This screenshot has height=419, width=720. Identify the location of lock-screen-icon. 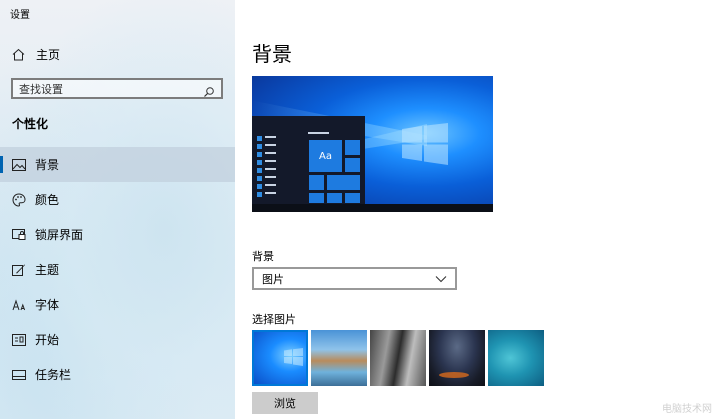
(19, 235).